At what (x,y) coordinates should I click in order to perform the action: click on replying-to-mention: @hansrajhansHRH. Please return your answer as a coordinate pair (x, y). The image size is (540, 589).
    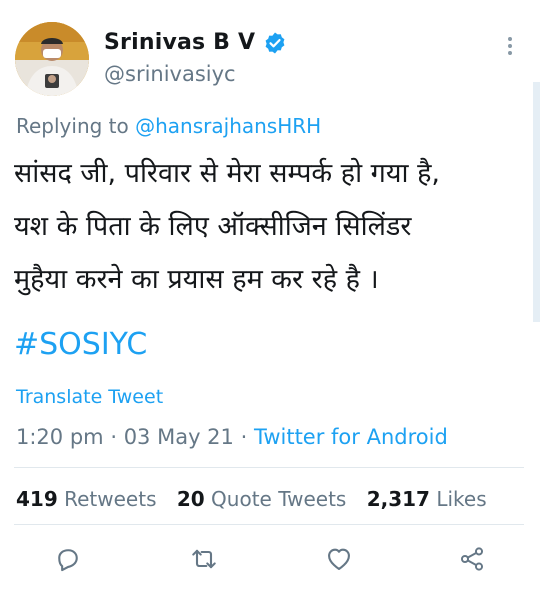
    Looking at the image, I should click on (228, 126).